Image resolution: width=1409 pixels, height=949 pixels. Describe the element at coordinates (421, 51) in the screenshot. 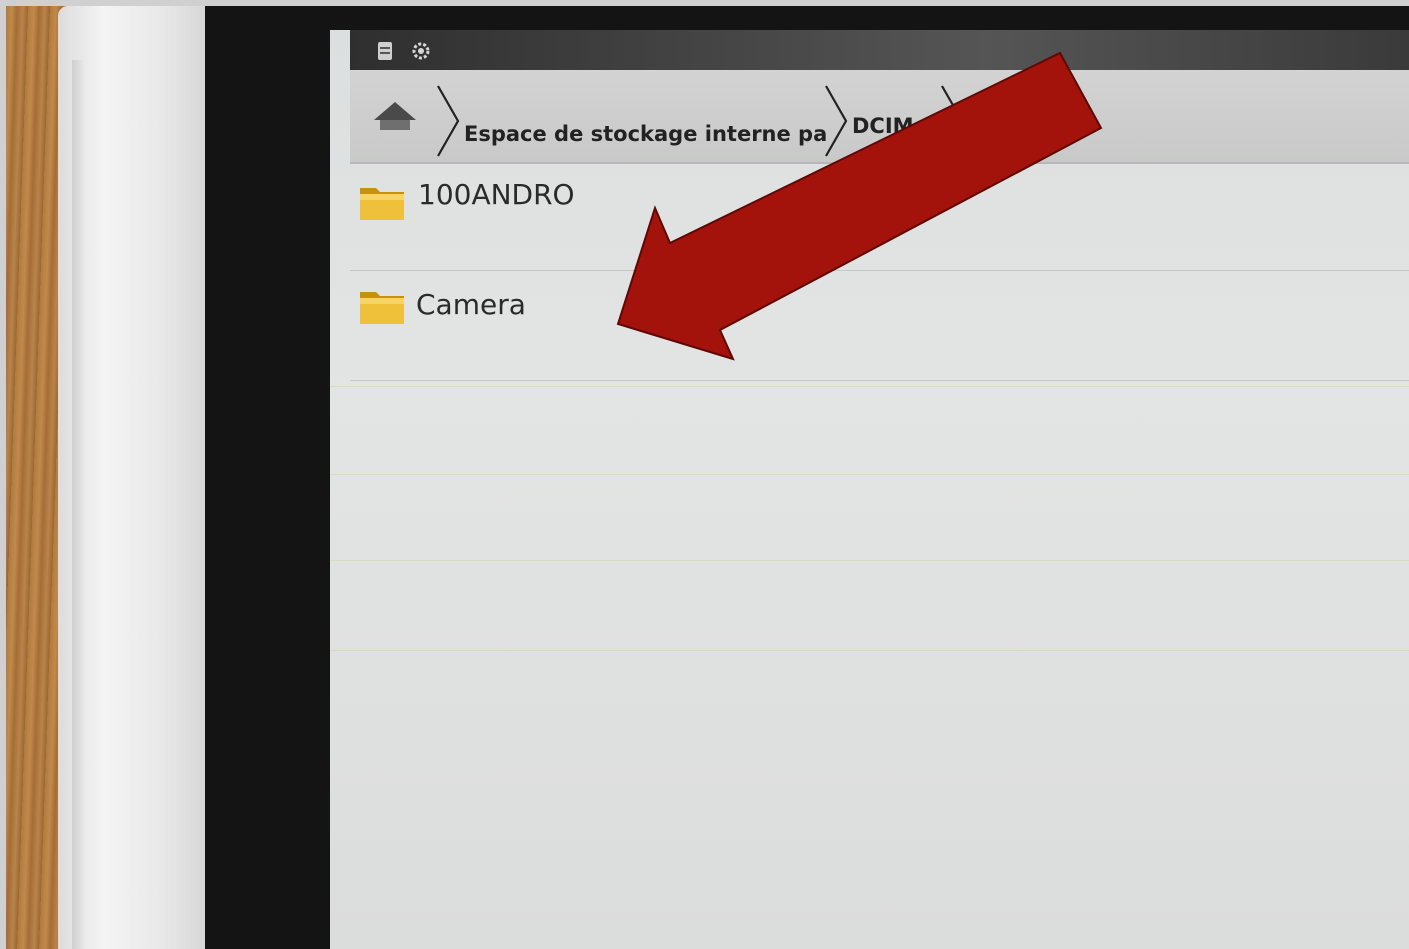

I see `gear-icon` at that location.